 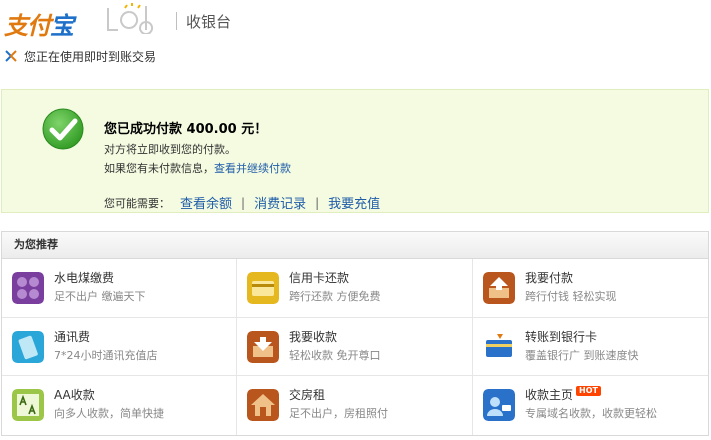 I want to click on recommend-title: 为您推荐, so click(x=355, y=245).